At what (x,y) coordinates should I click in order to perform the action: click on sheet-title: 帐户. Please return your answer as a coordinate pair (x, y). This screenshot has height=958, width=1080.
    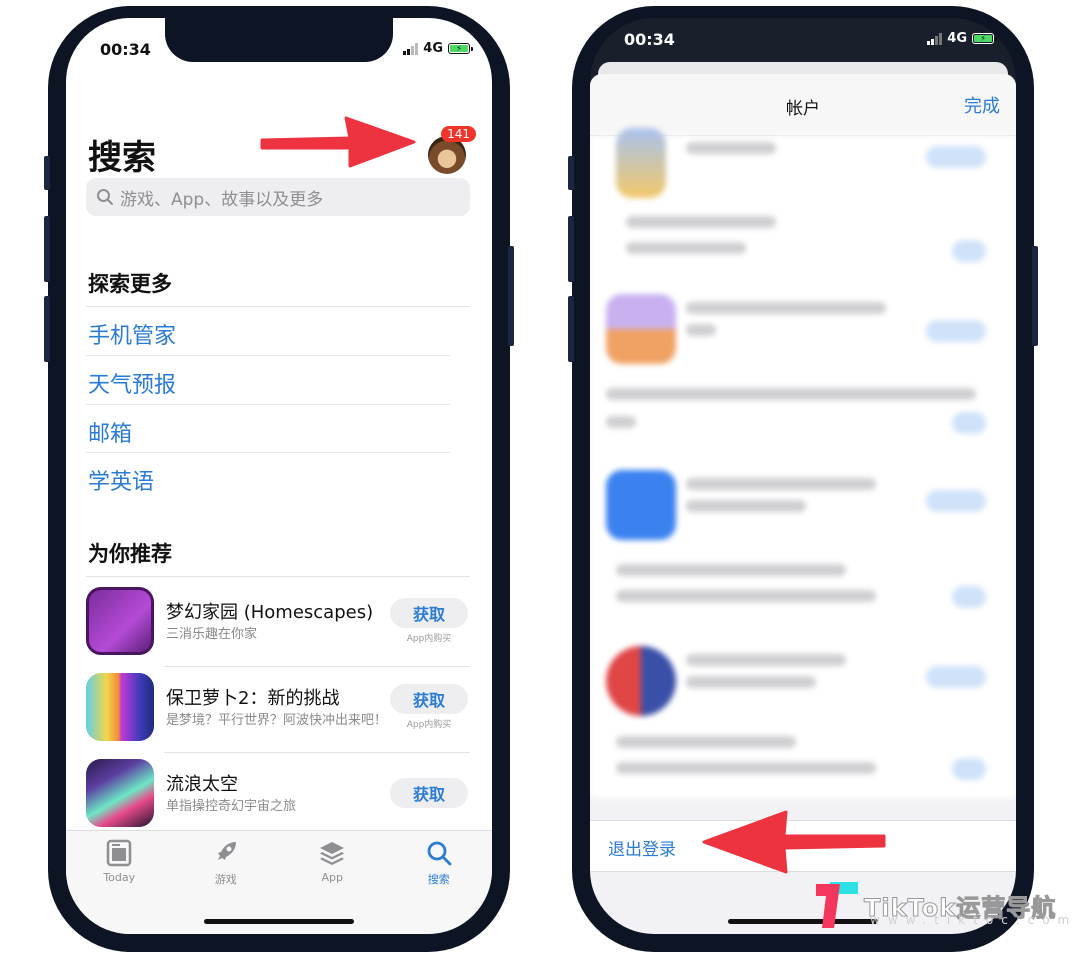
    Looking at the image, I should click on (803, 109).